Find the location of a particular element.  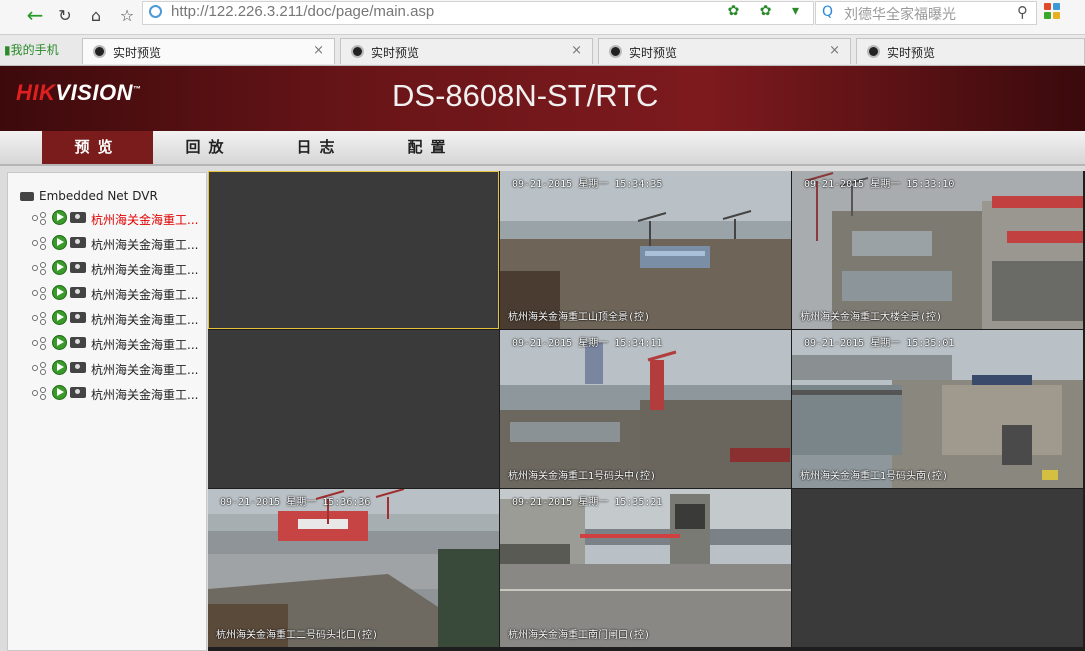

osd-camera-name: 杭州海关金海重工1号码头中(控) is located at coordinates (582, 476).